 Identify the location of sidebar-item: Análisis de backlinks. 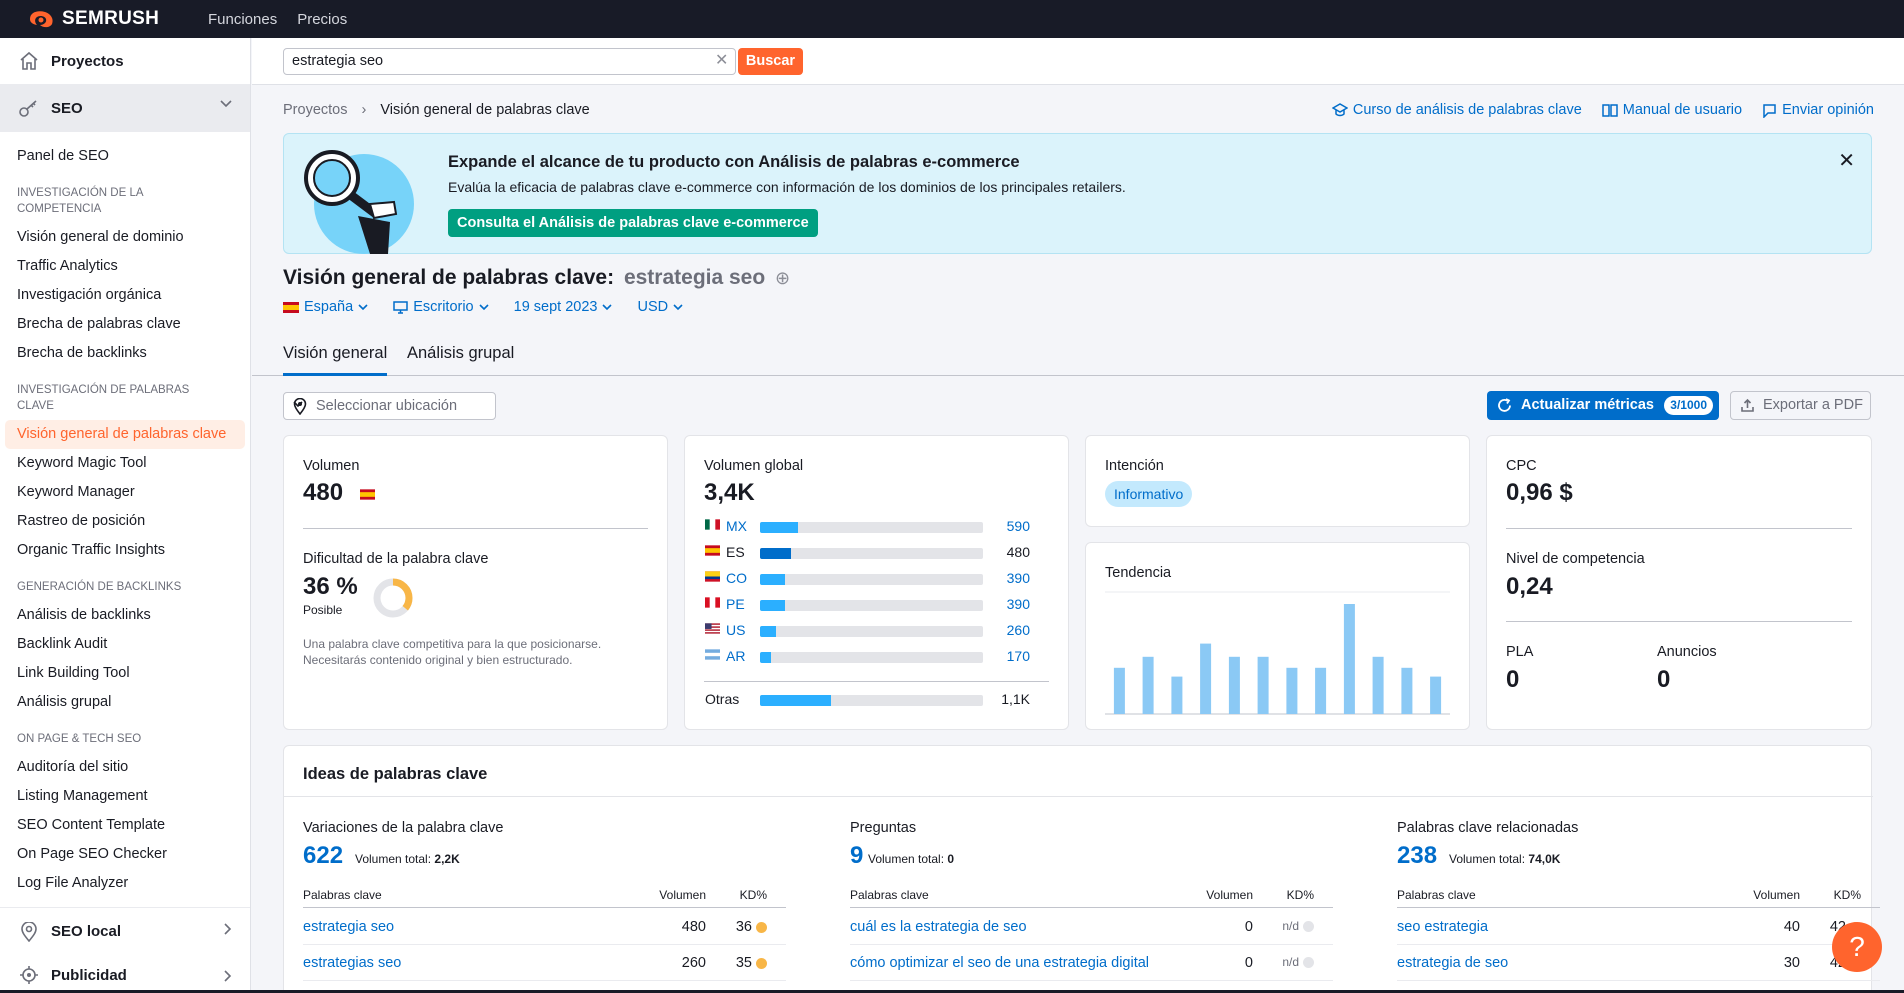
(125, 615).